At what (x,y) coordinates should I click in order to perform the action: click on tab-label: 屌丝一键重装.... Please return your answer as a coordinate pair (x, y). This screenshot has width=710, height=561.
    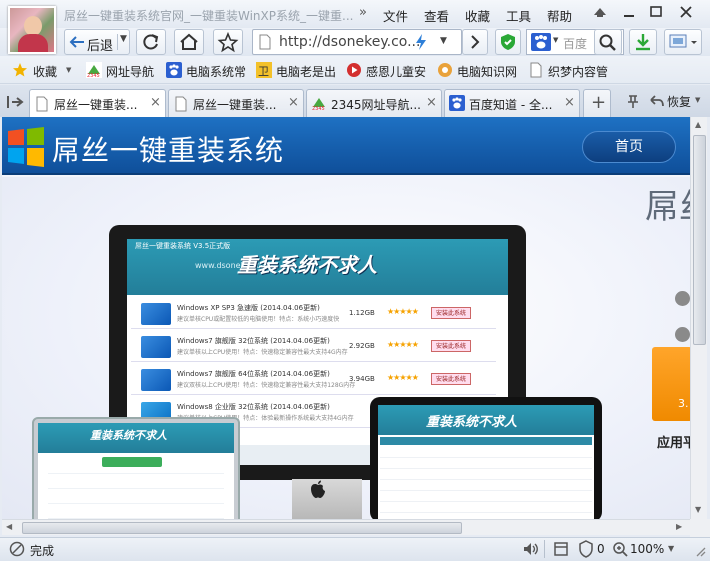
    Looking at the image, I should click on (96, 105).